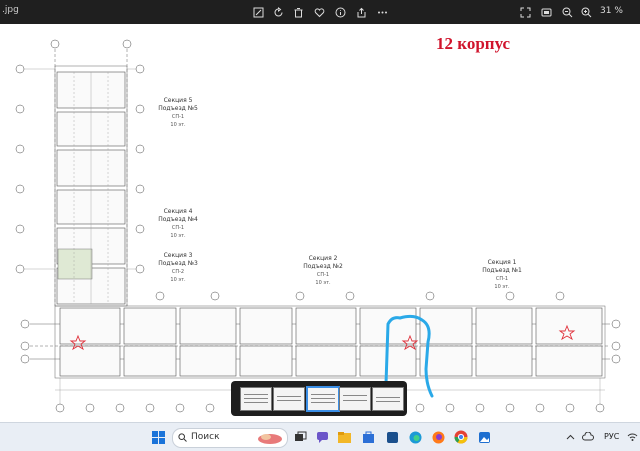 This screenshot has width=640, height=451. Describe the element at coordinates (473, 43) in the screenshot. I see `building-title: 12 корпус` at that location.